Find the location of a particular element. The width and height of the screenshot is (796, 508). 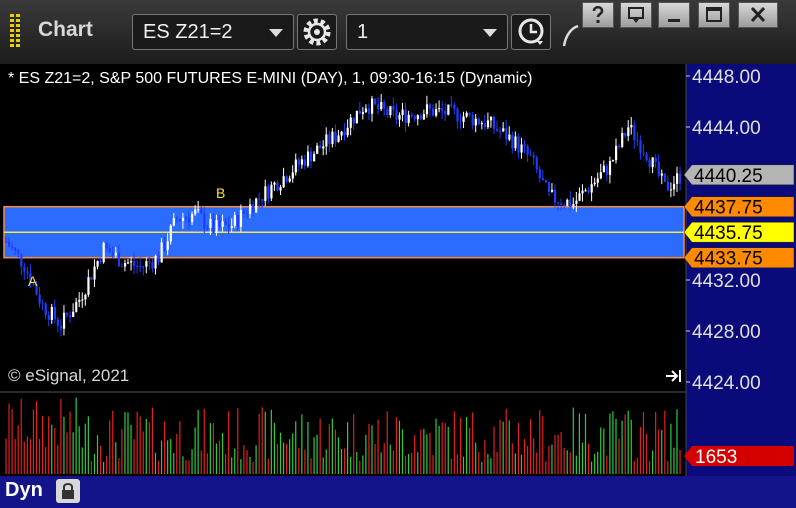

help-button is located at coordinates (598, 15).